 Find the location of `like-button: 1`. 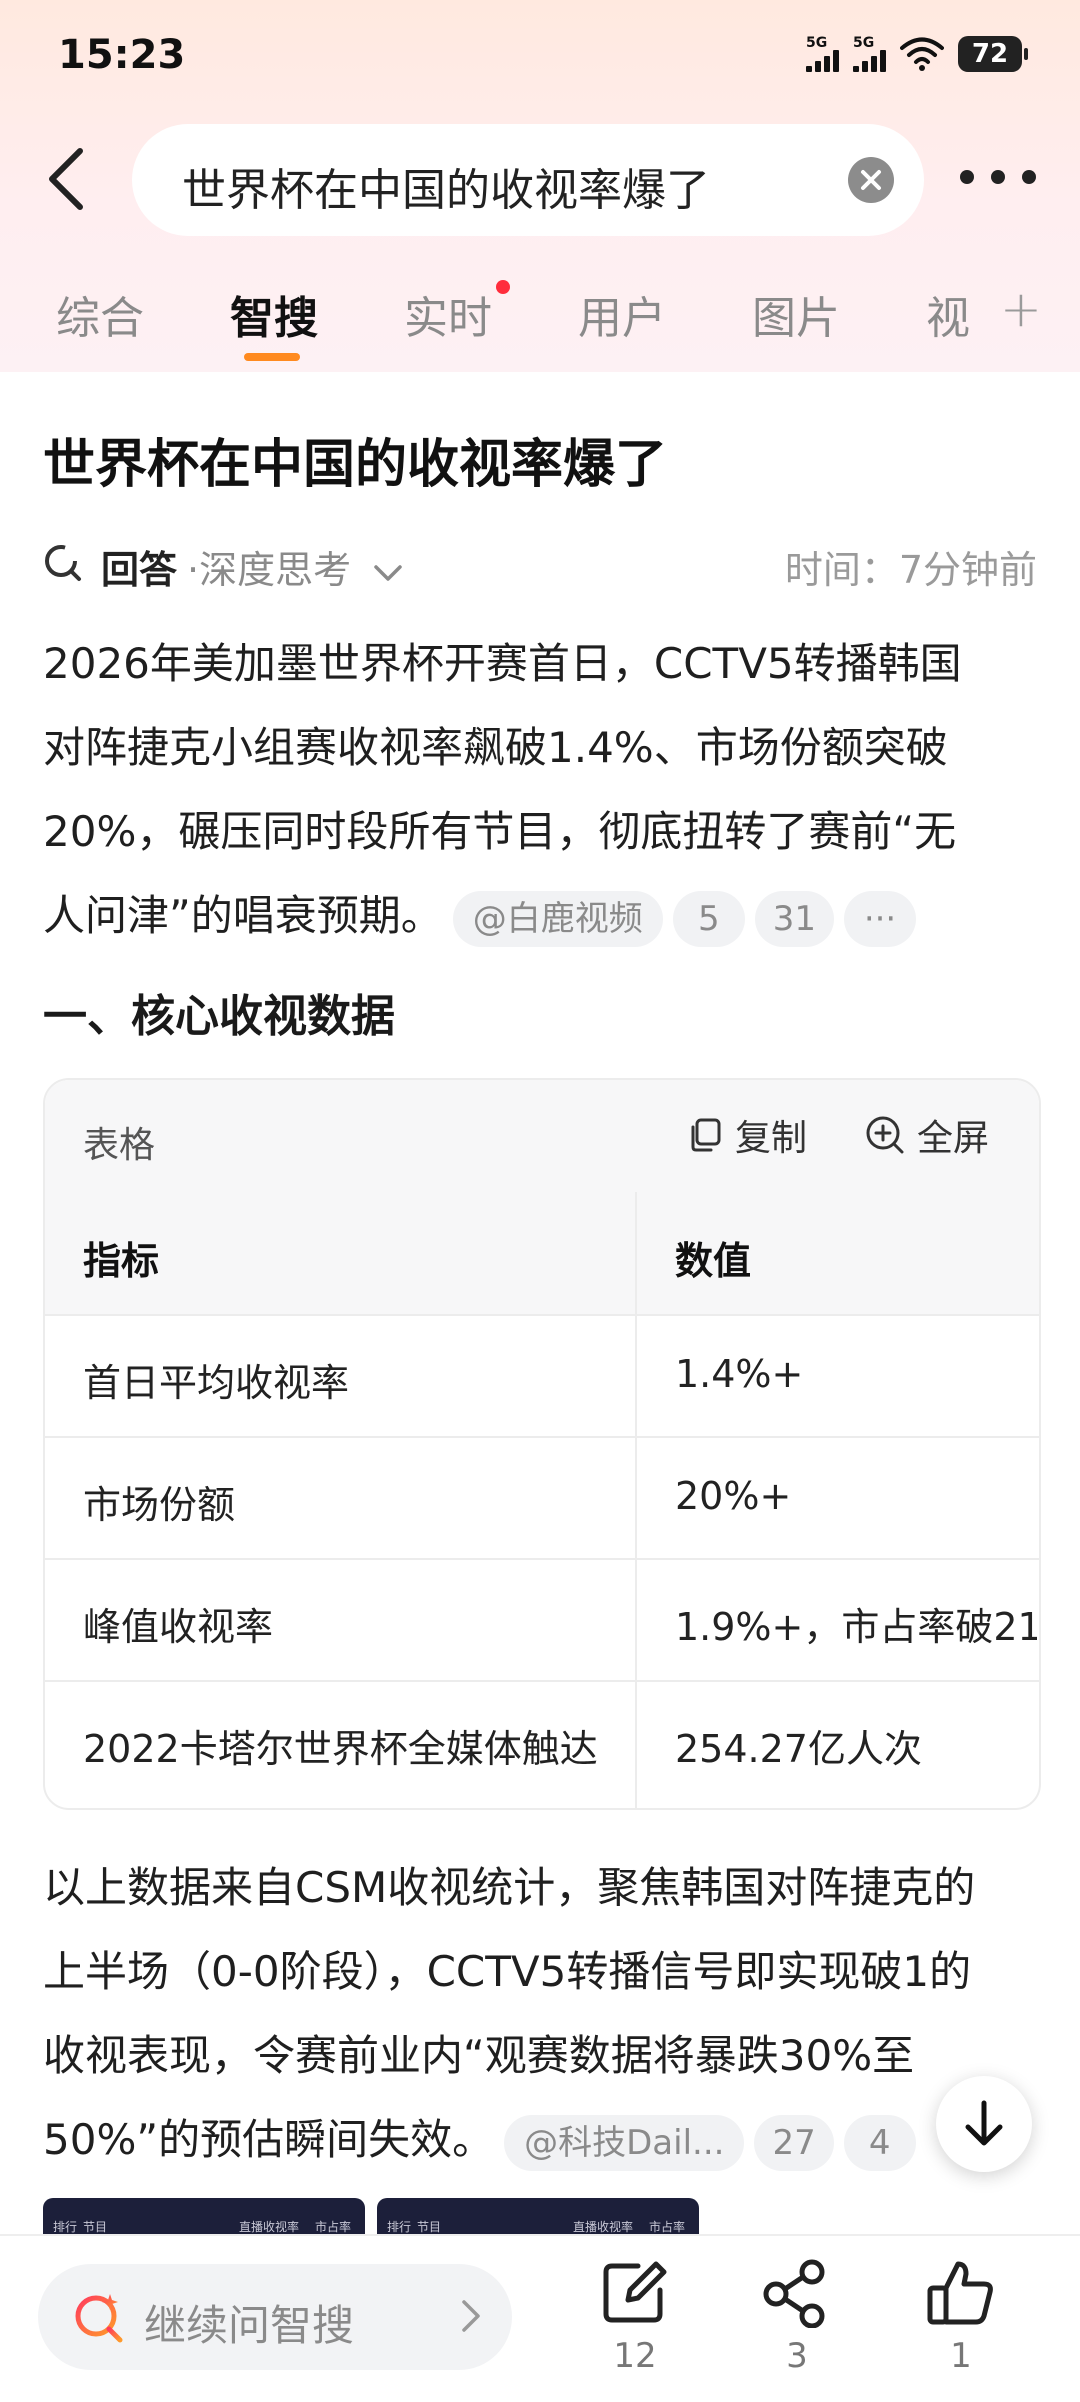

like-button: 1 is located at coordinates (961, 2317).